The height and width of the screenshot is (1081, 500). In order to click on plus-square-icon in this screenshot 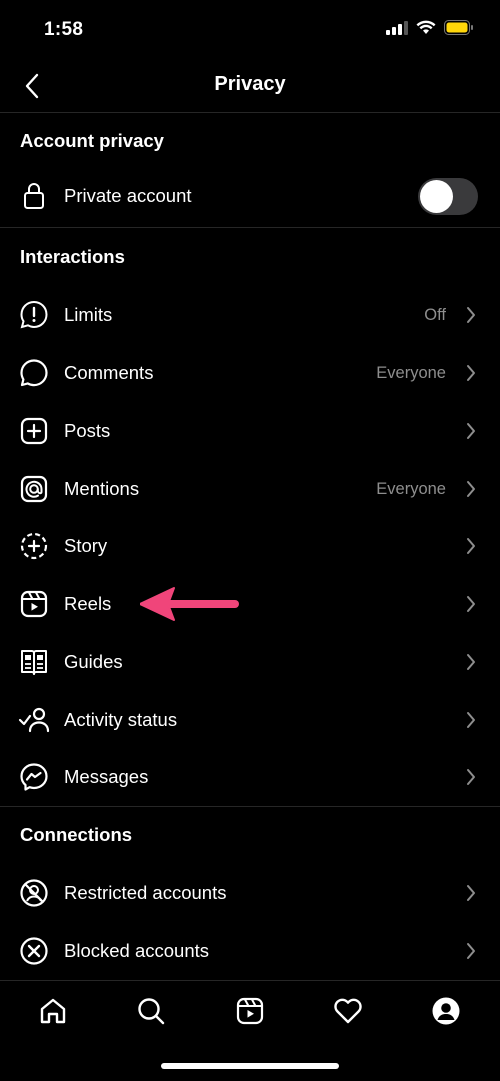, I will do `click(34, 431)`.